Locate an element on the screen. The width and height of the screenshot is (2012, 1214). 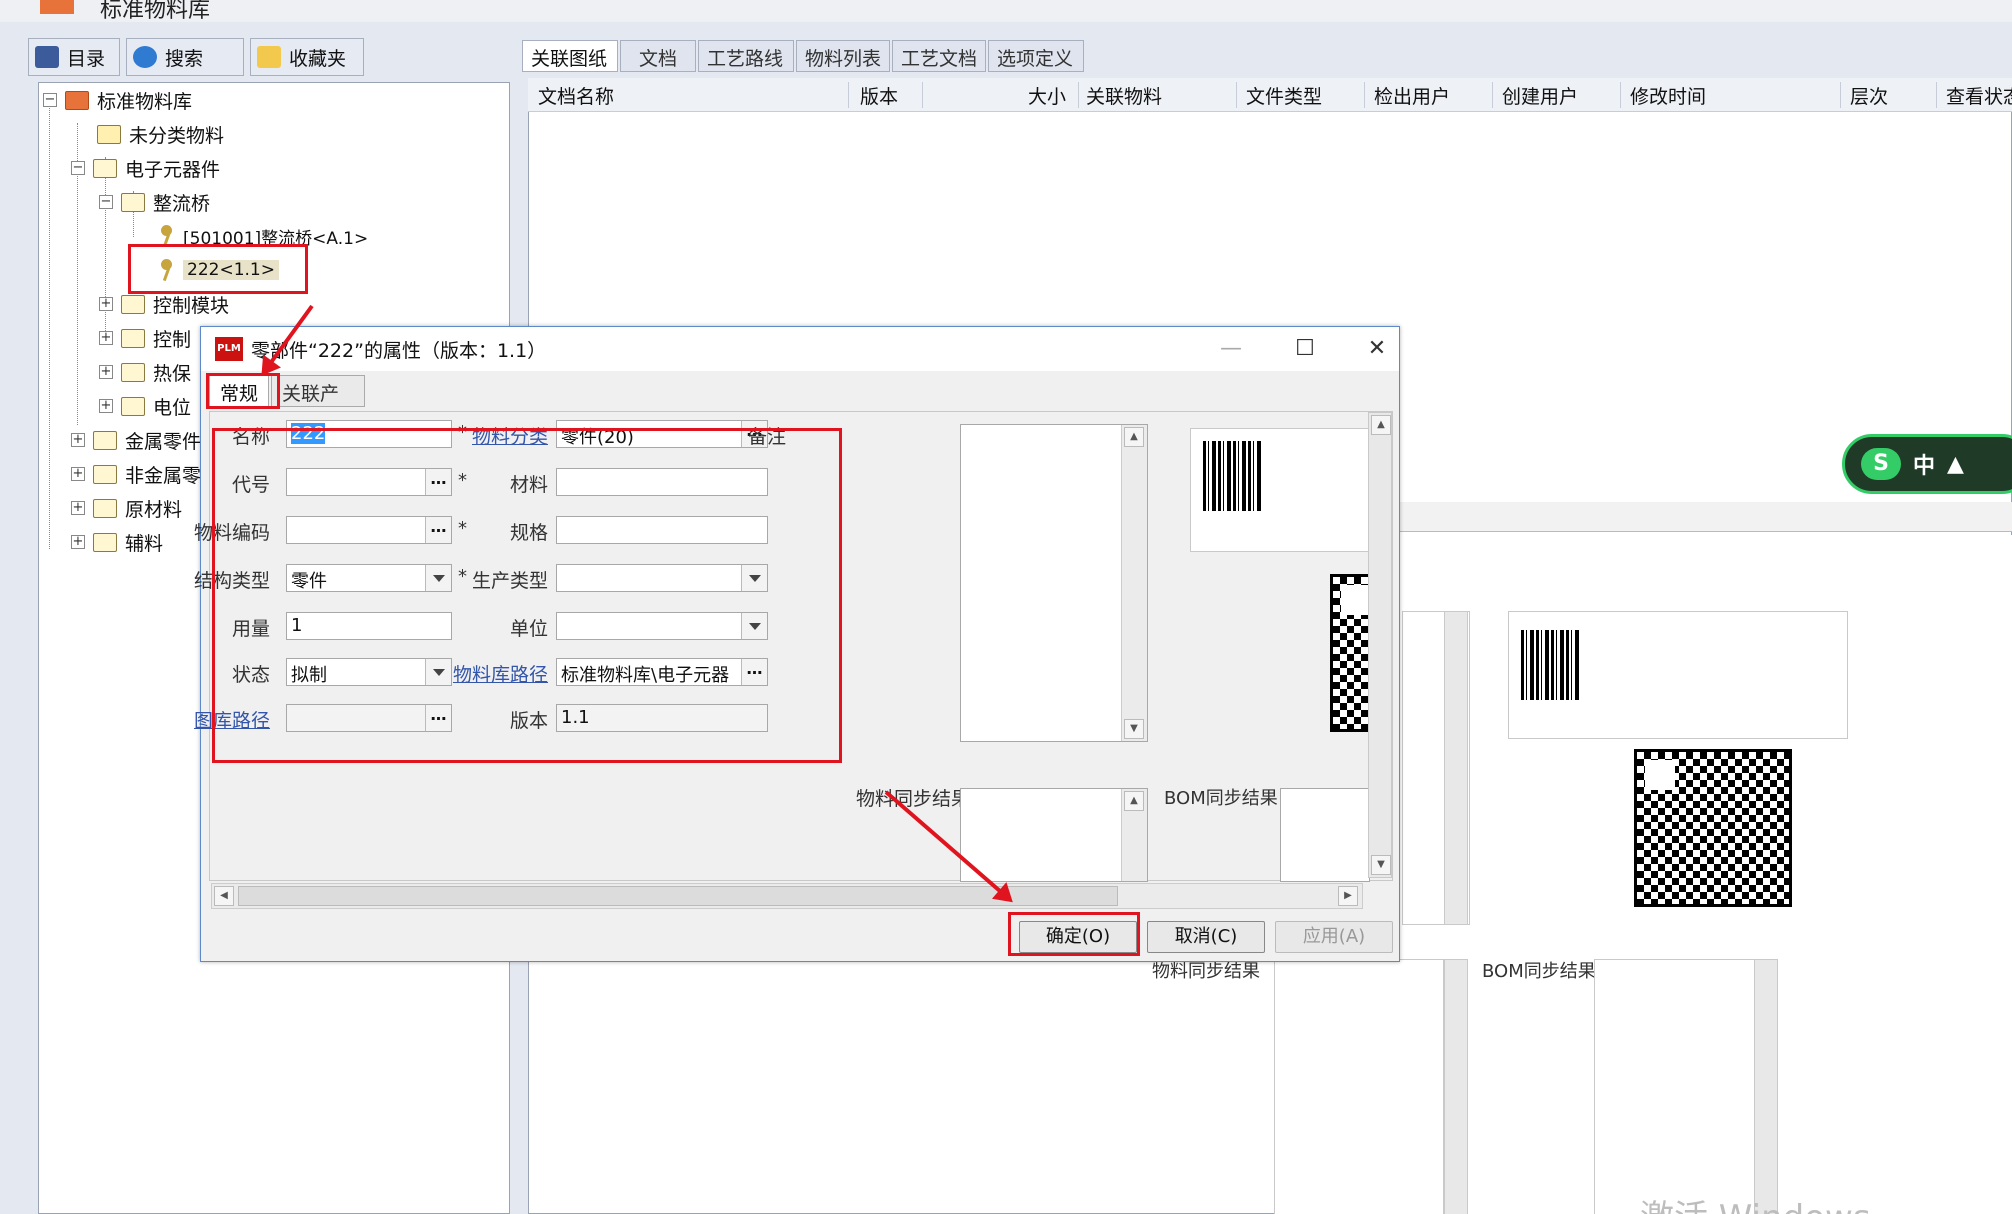
material-input is located at coordinates (662, 482).